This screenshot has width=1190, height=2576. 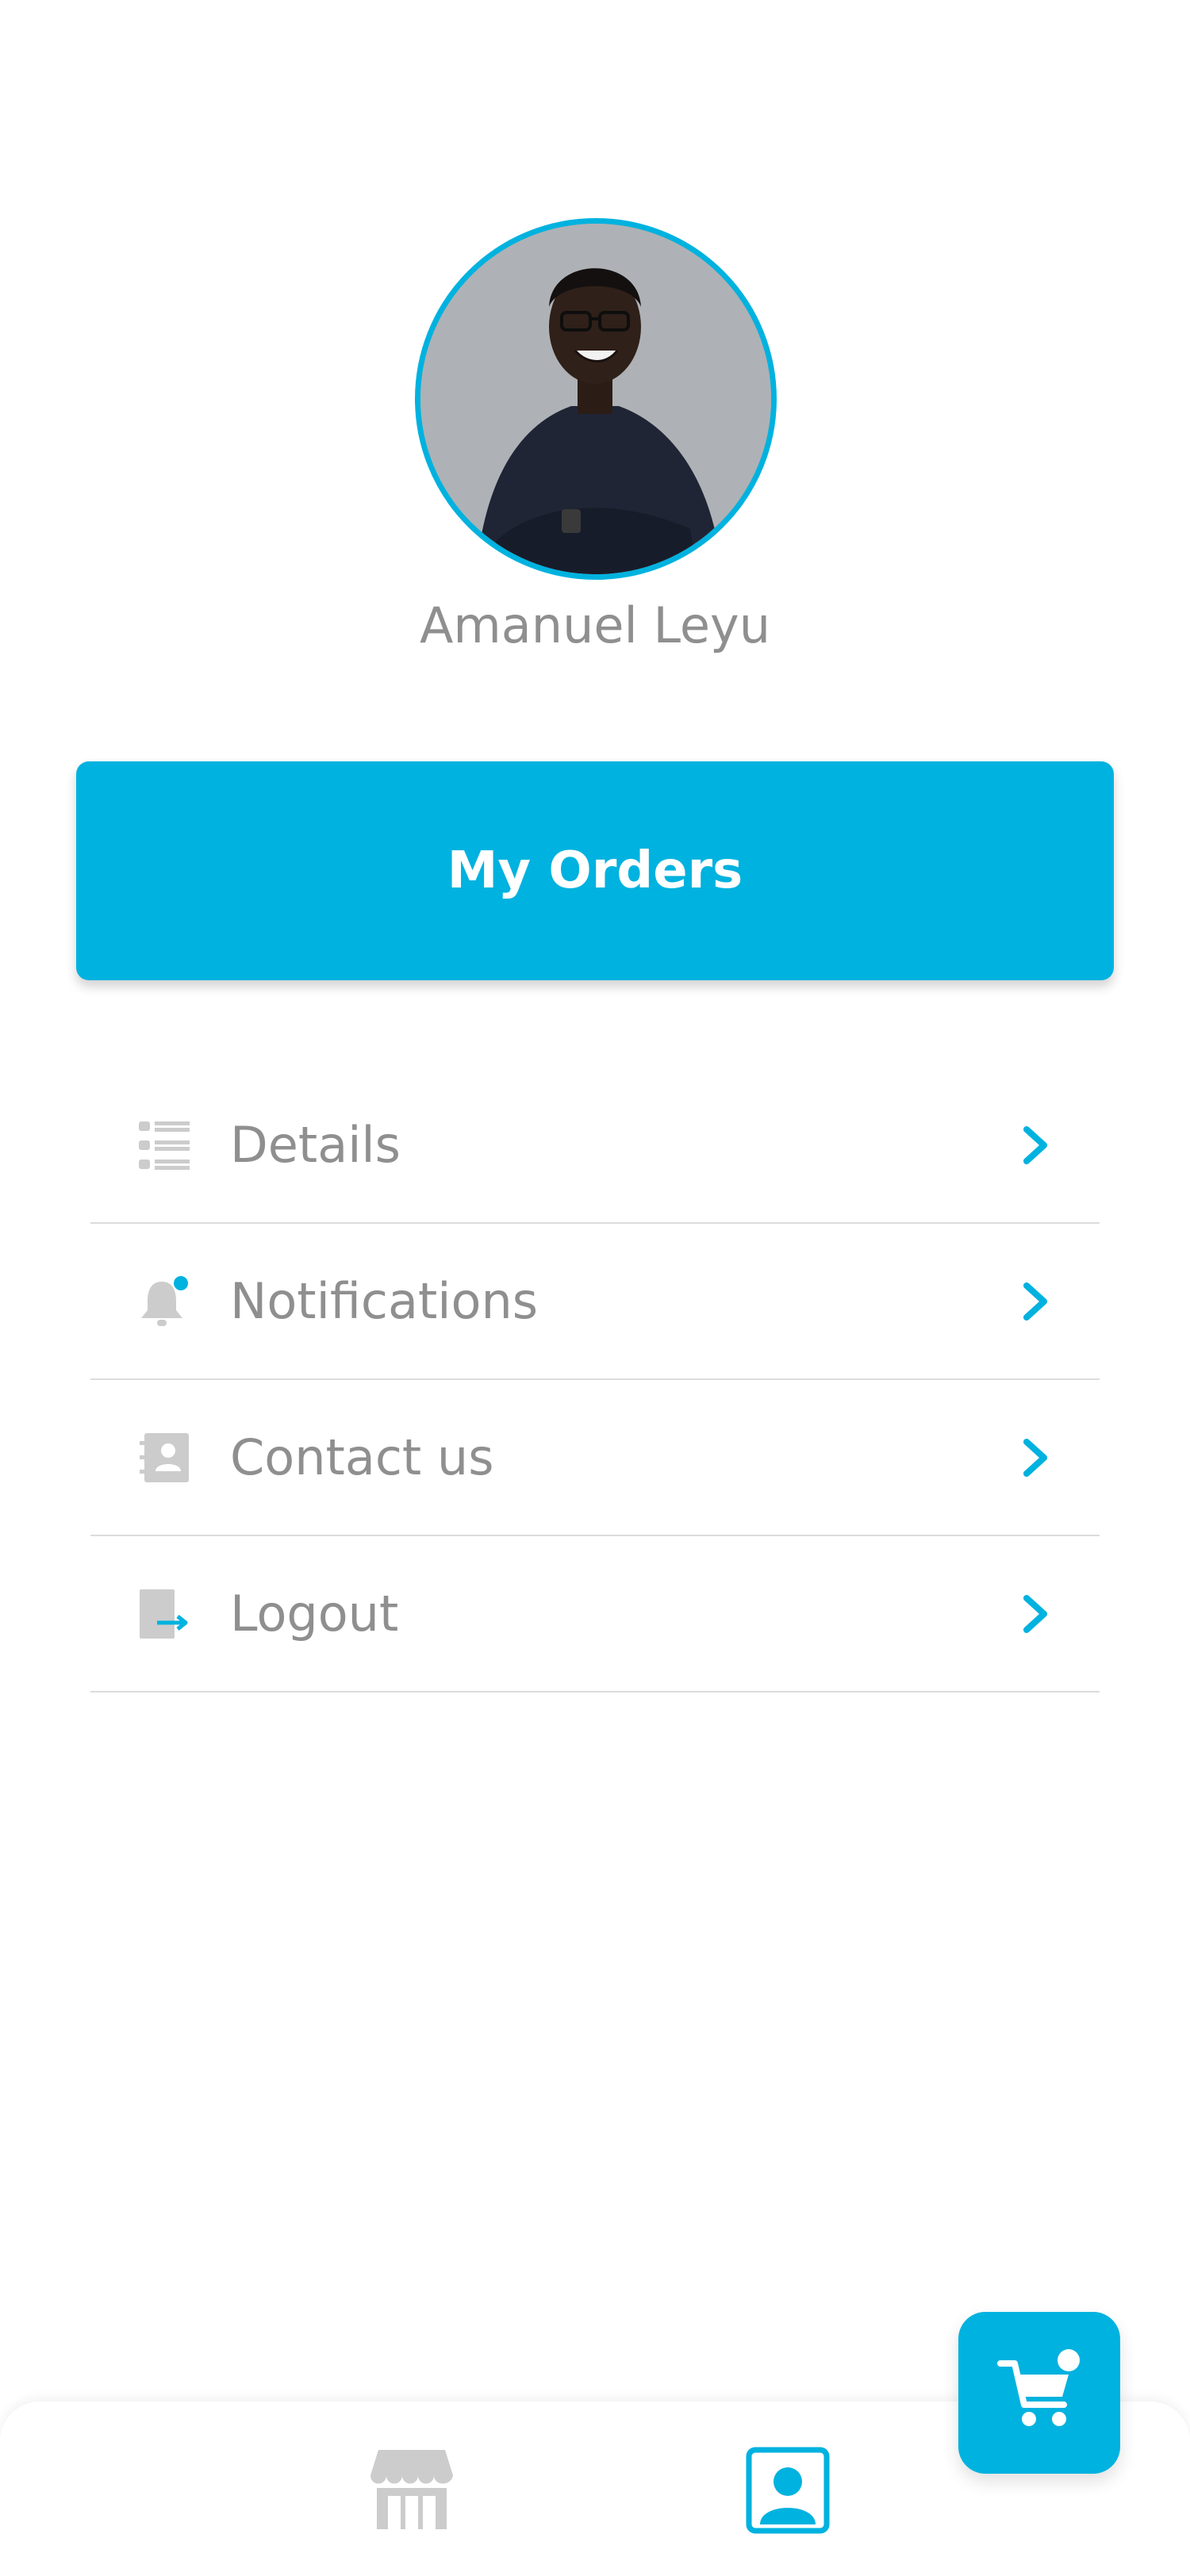 I want to click on menu-item-label: Contact us, so click(x=362, y=1457).